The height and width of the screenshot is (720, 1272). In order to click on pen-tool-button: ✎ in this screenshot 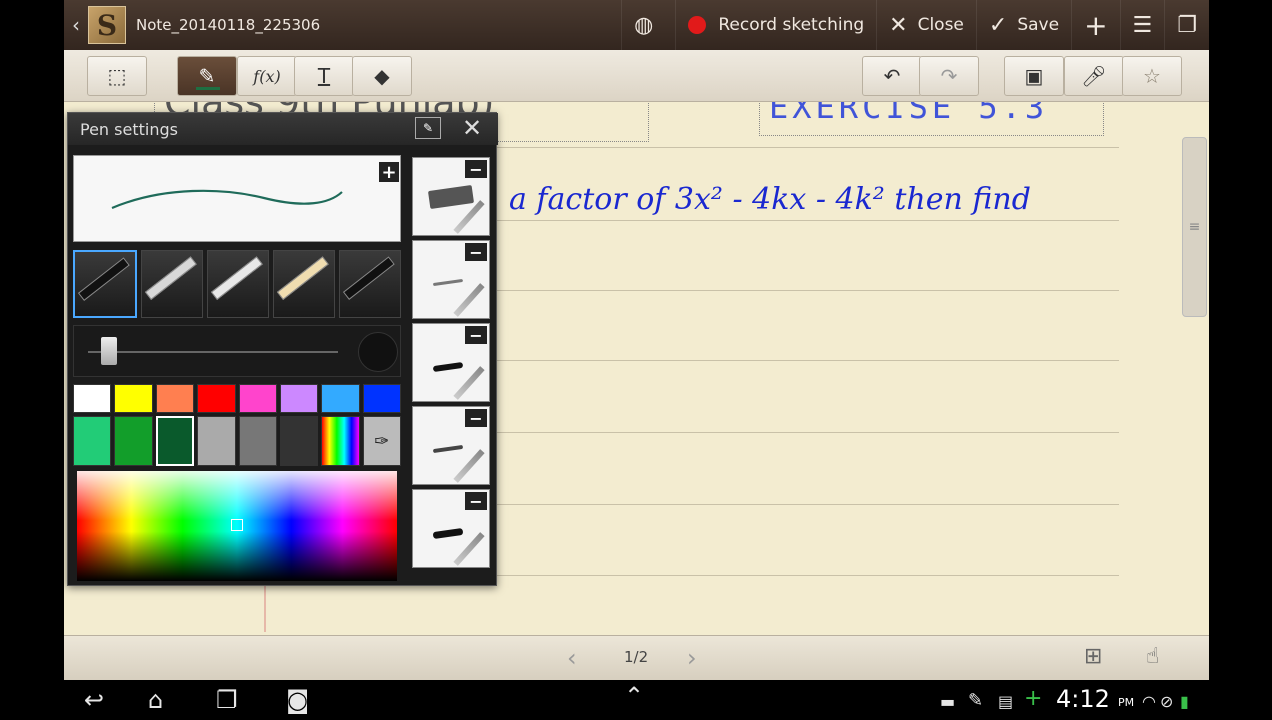, I will do `click(207, 76)`.